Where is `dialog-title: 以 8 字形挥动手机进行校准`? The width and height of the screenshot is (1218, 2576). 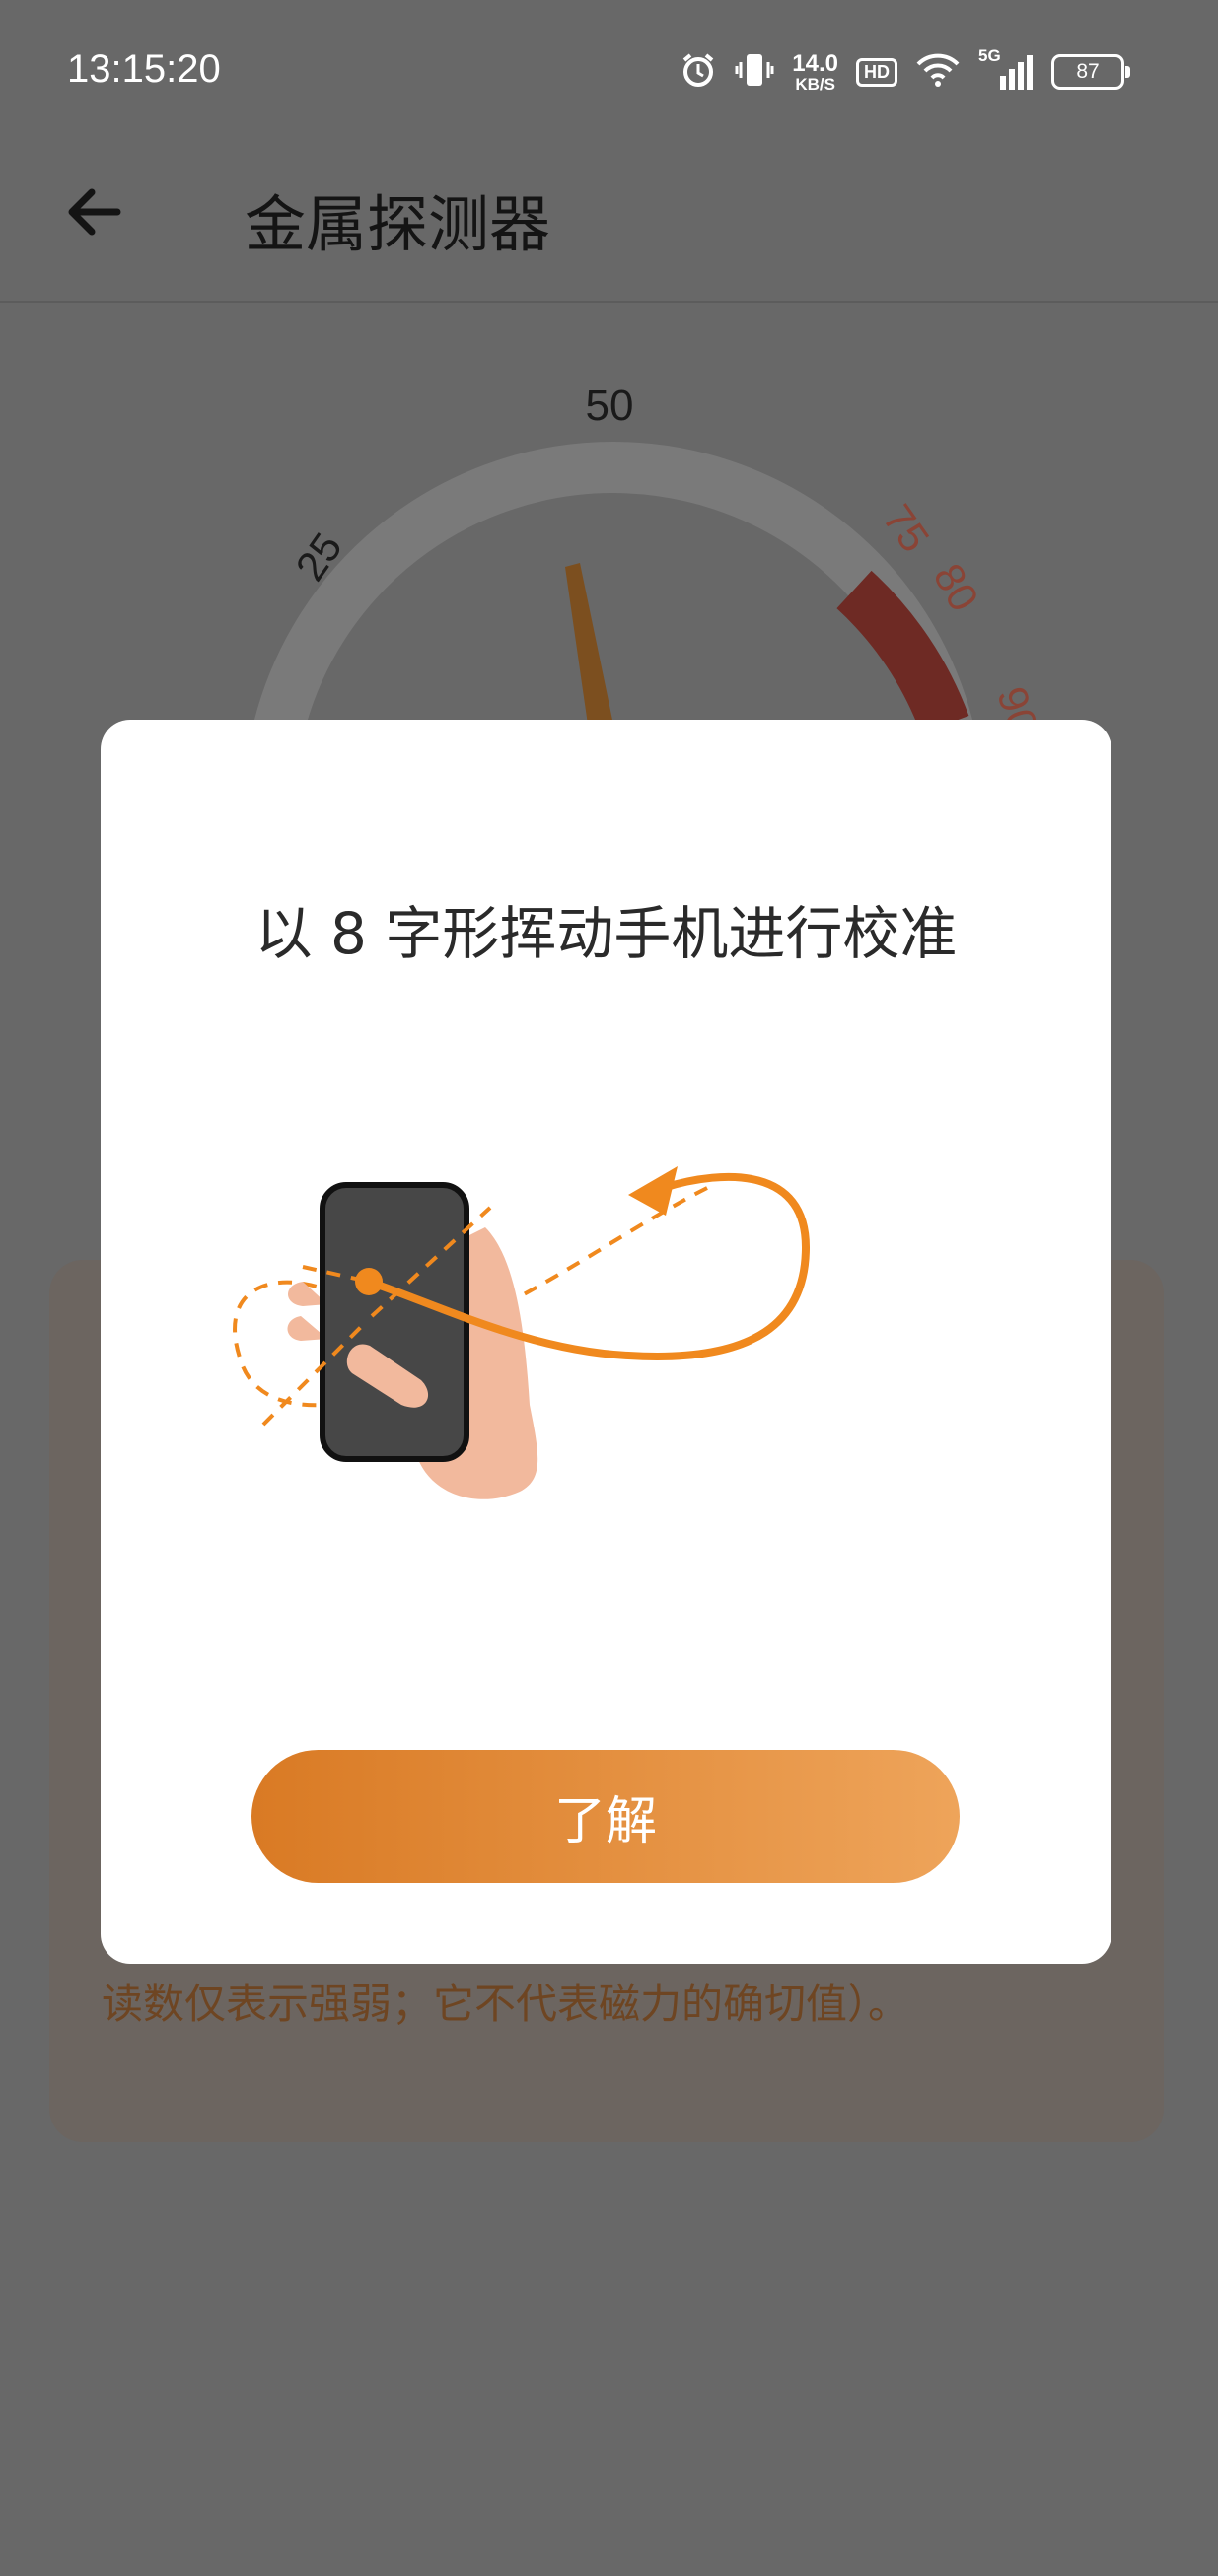 dialog-title: 以 8 字形挥动手机进行校准 is located at coordinates (606, 934).